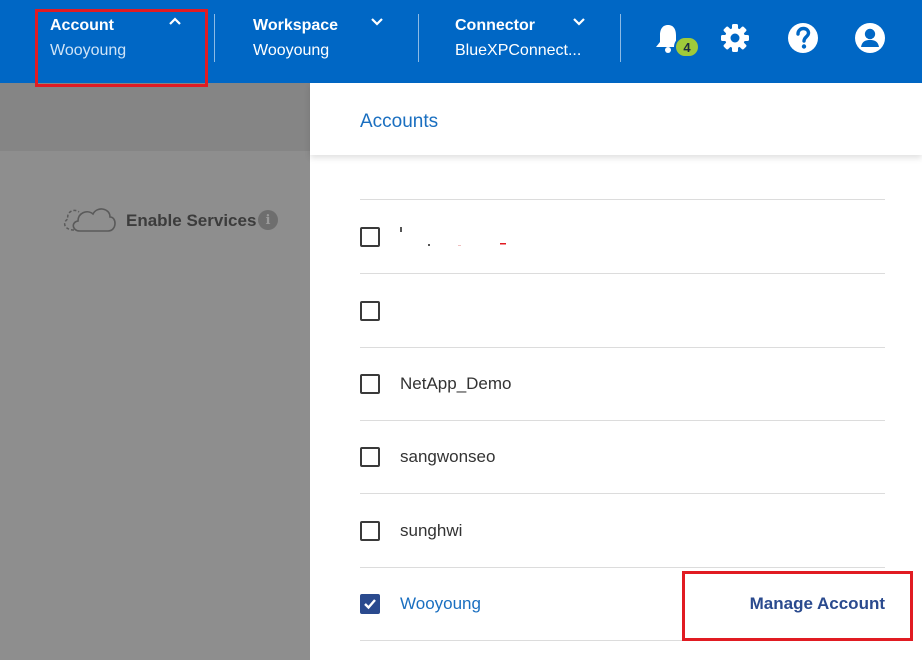 The image size is (922, 660). I want to click on account-checkbox-checked, so click(370, 604).